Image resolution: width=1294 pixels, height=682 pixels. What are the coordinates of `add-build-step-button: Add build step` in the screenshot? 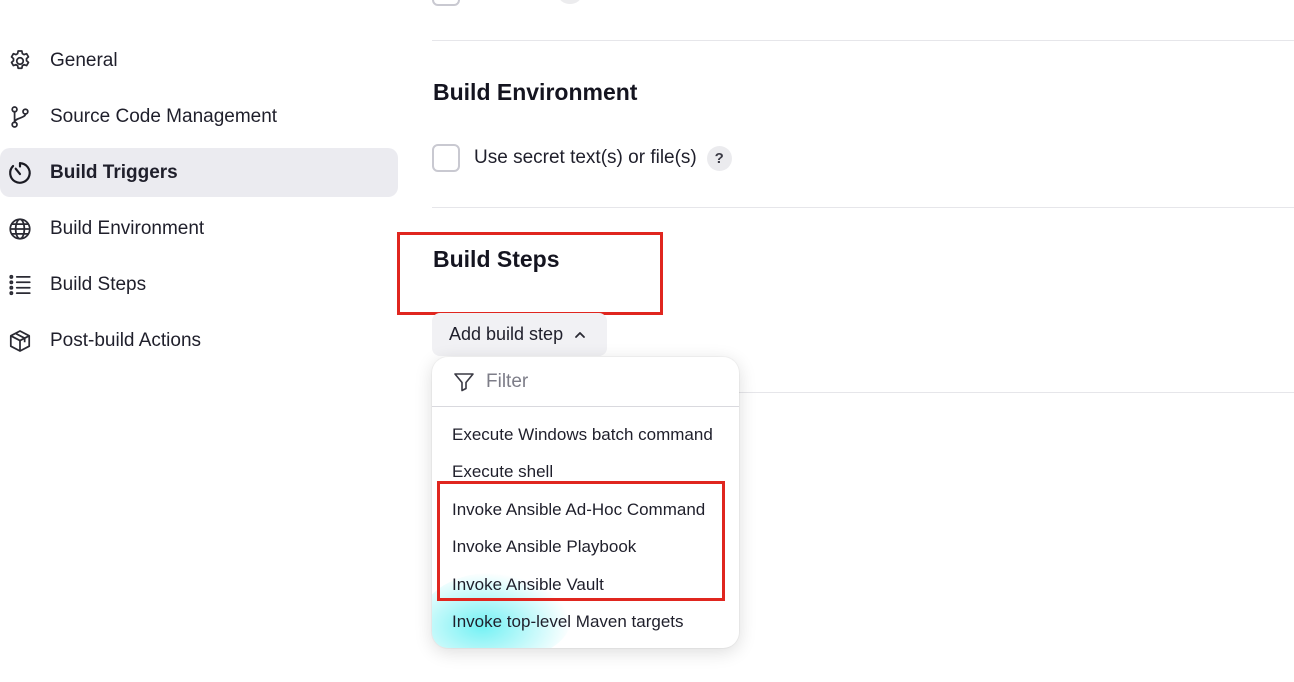 It's located at (519, 334).